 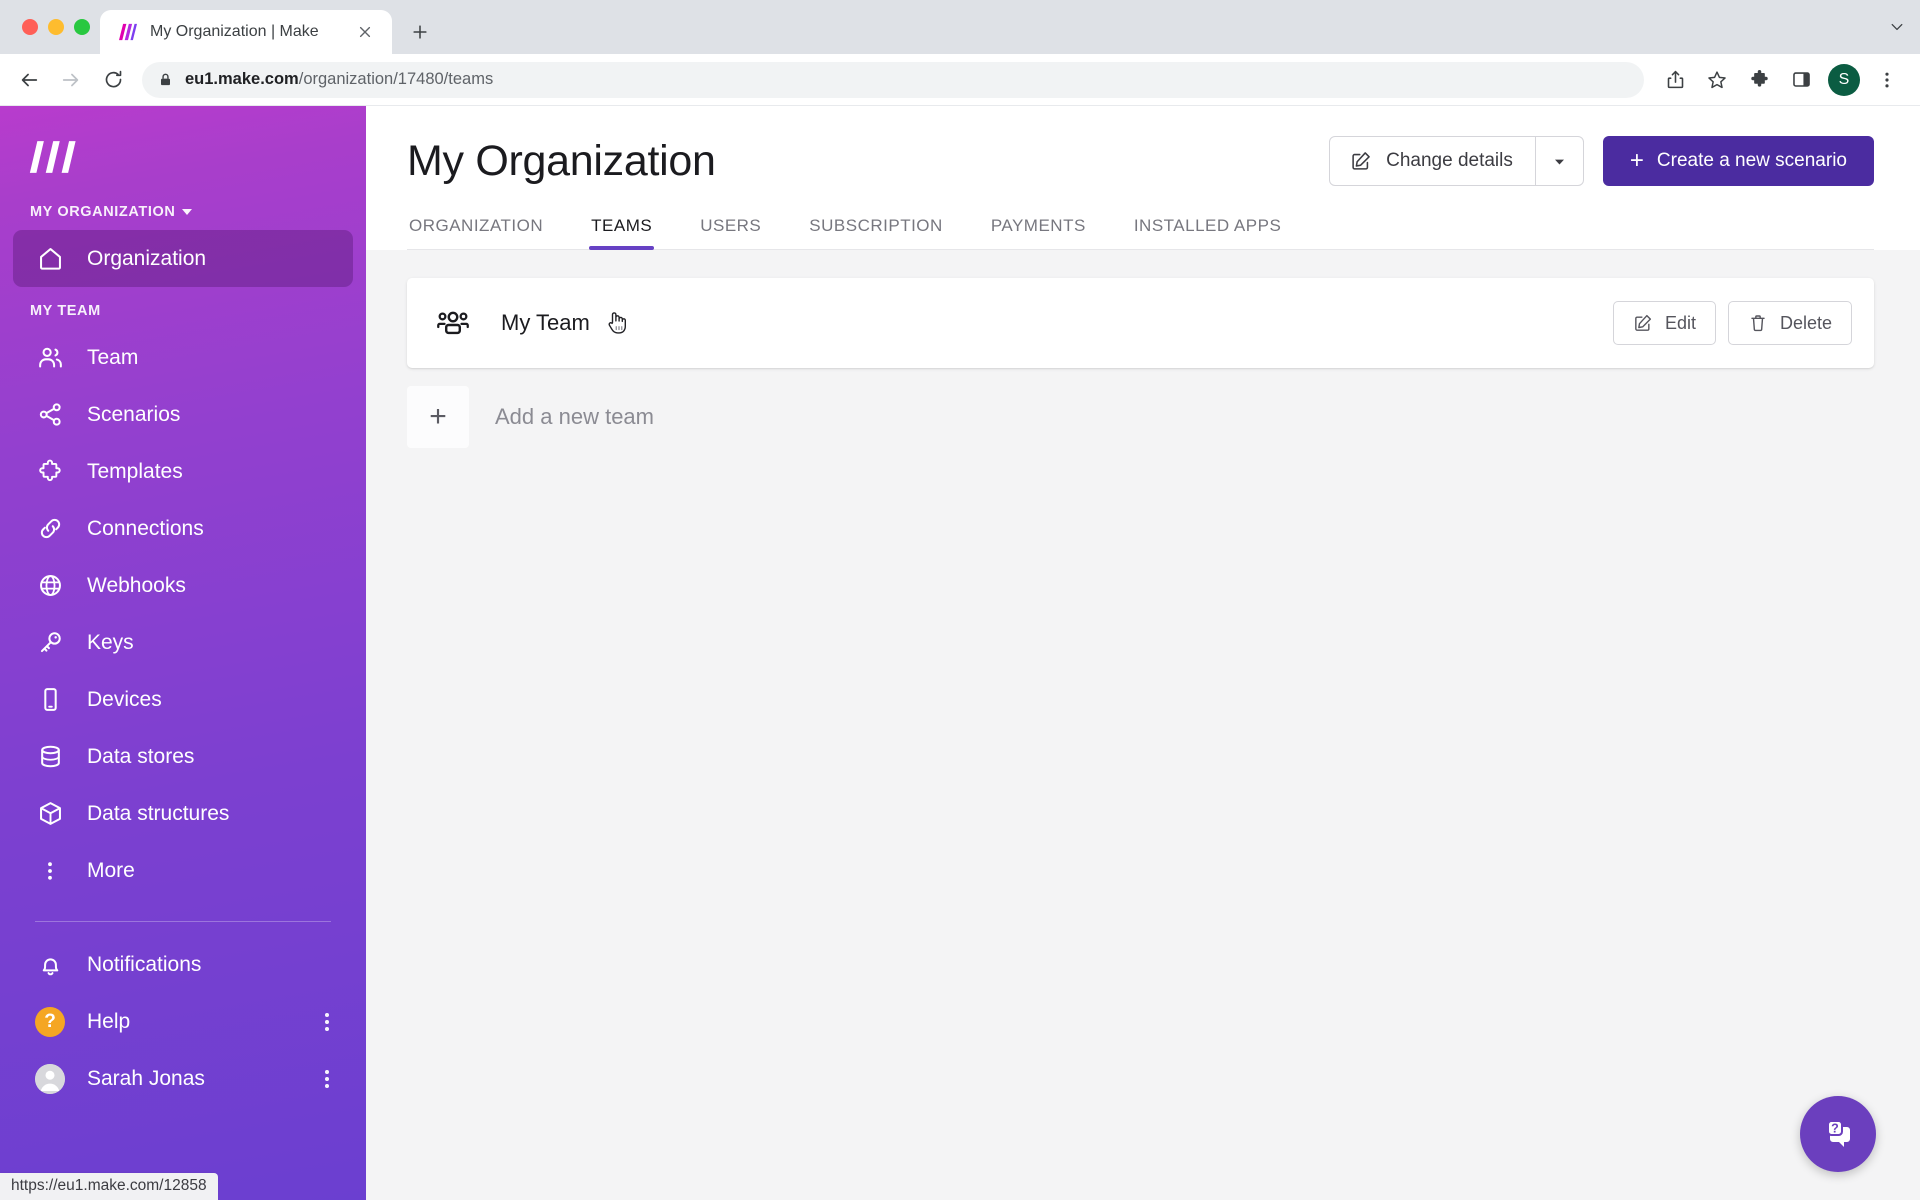 I want to click on delete-team-button: Delete, so click(x=1789, y=323).